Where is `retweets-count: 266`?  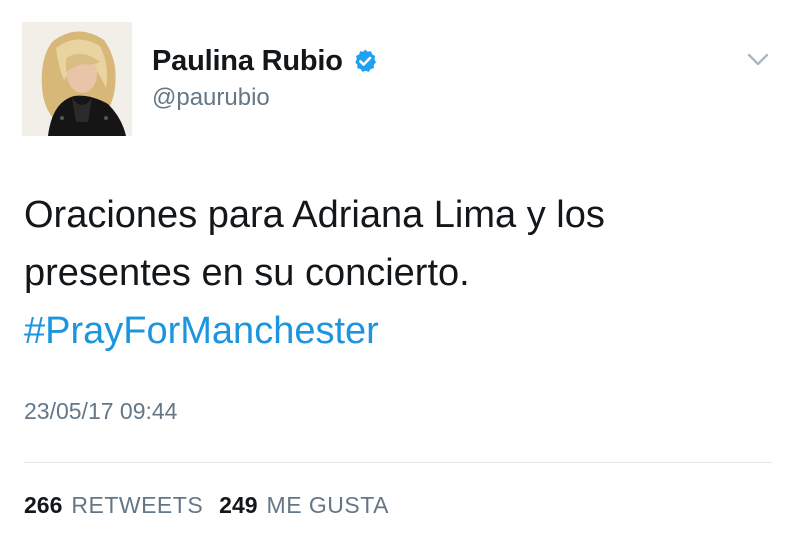 retweets-count: 266 is located at coordinates (43, 505).